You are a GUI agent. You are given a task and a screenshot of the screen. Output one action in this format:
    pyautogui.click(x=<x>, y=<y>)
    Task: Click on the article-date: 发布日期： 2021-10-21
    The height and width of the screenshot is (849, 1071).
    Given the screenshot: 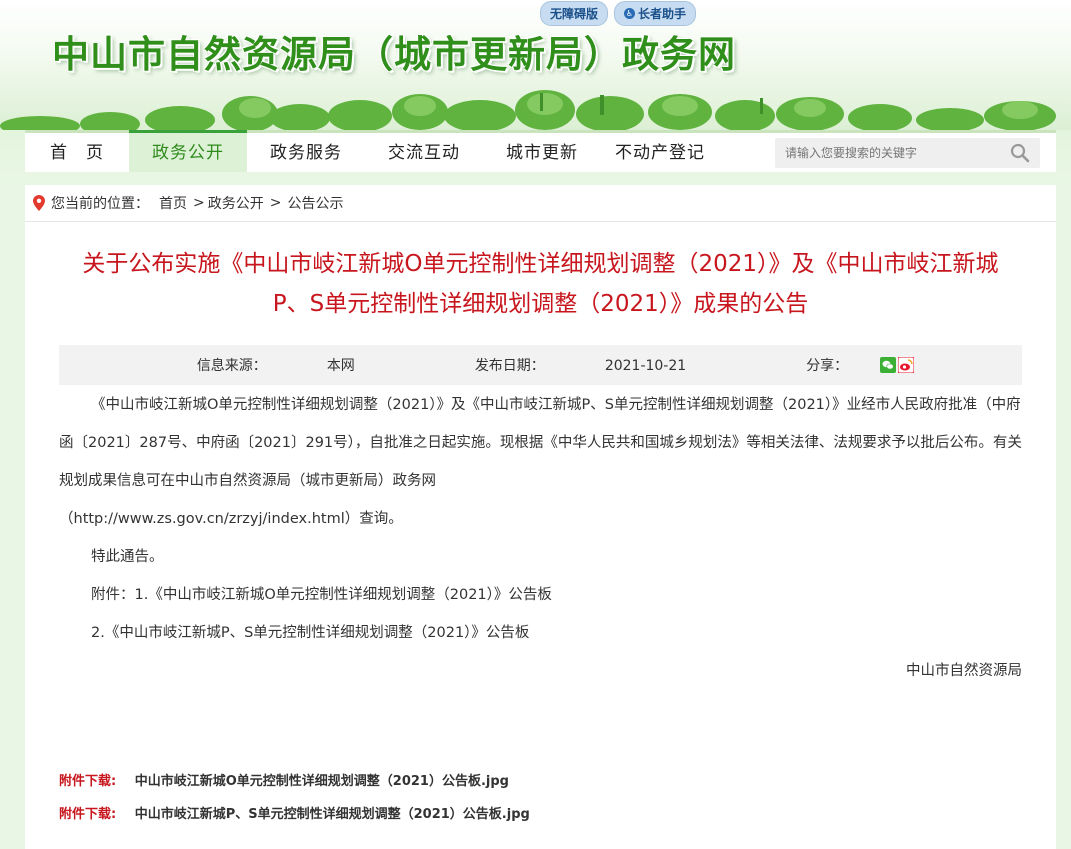 What is the action you would take?
    pyautogui.click(x=580, y=365)
    